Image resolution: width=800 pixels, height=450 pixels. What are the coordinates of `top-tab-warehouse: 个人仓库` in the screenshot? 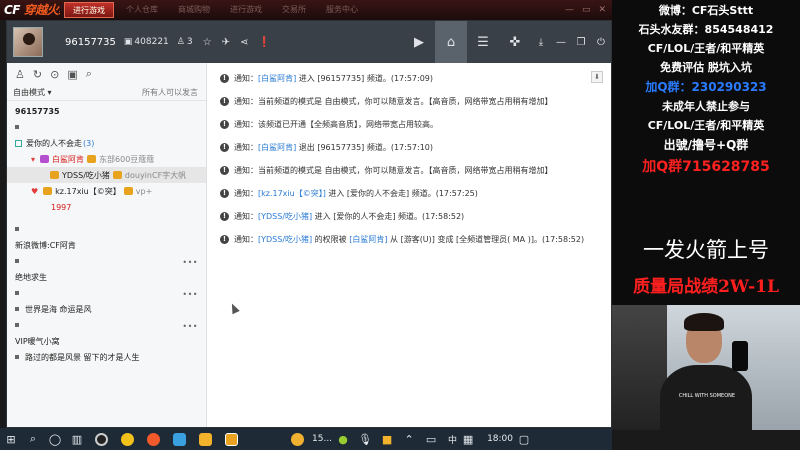 It's located at (142, 10).